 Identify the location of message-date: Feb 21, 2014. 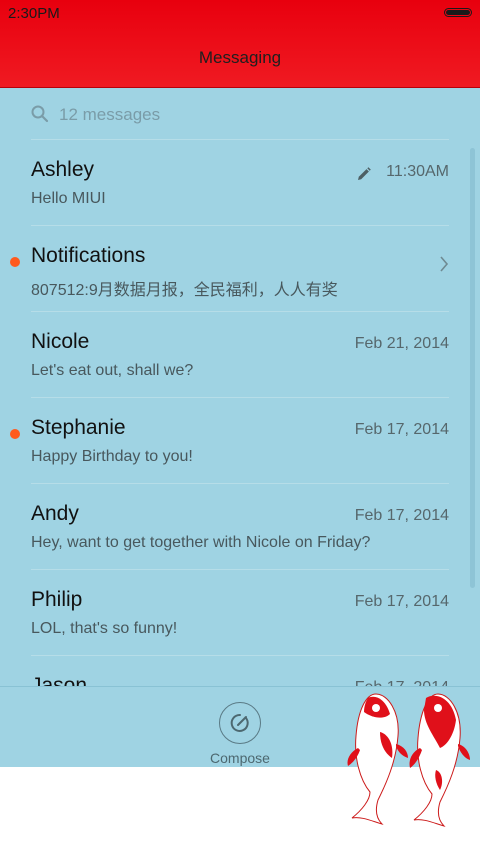
(401, 343).